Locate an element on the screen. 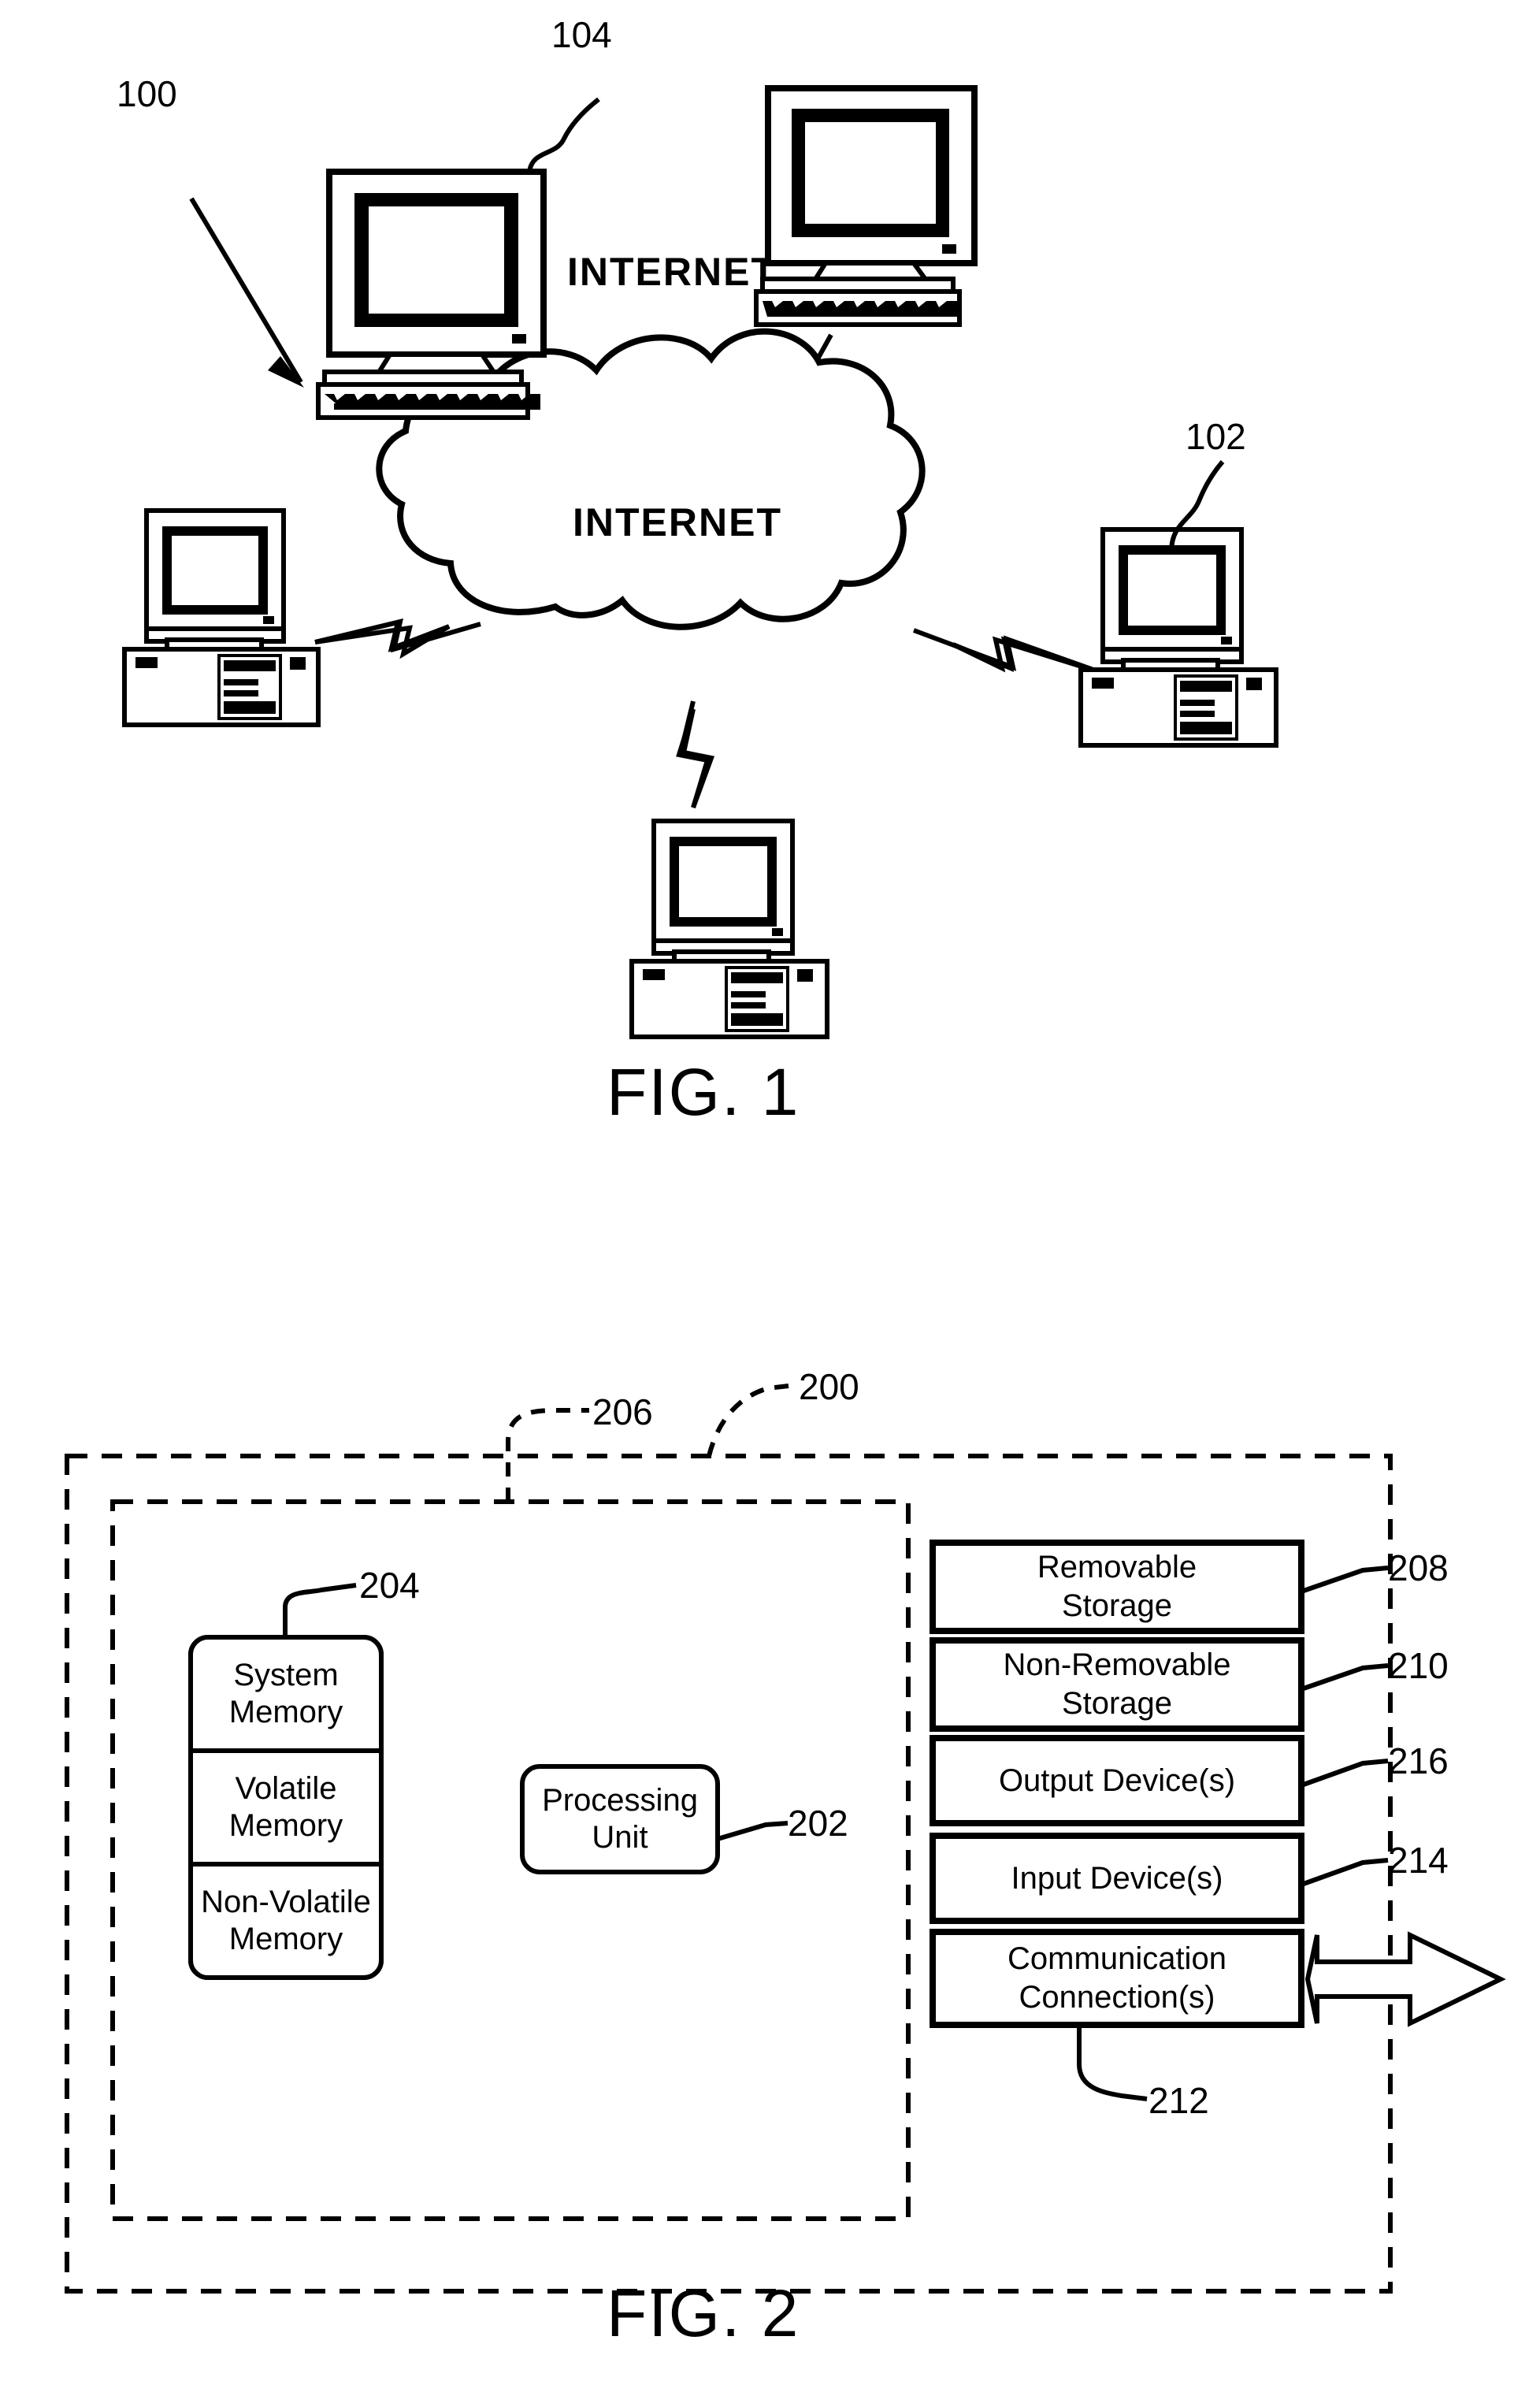 The width and height of the screenshot is (1540, 2381). communication-connections-label-line2: Connection(s) is located at coordinates (1117, 1997).